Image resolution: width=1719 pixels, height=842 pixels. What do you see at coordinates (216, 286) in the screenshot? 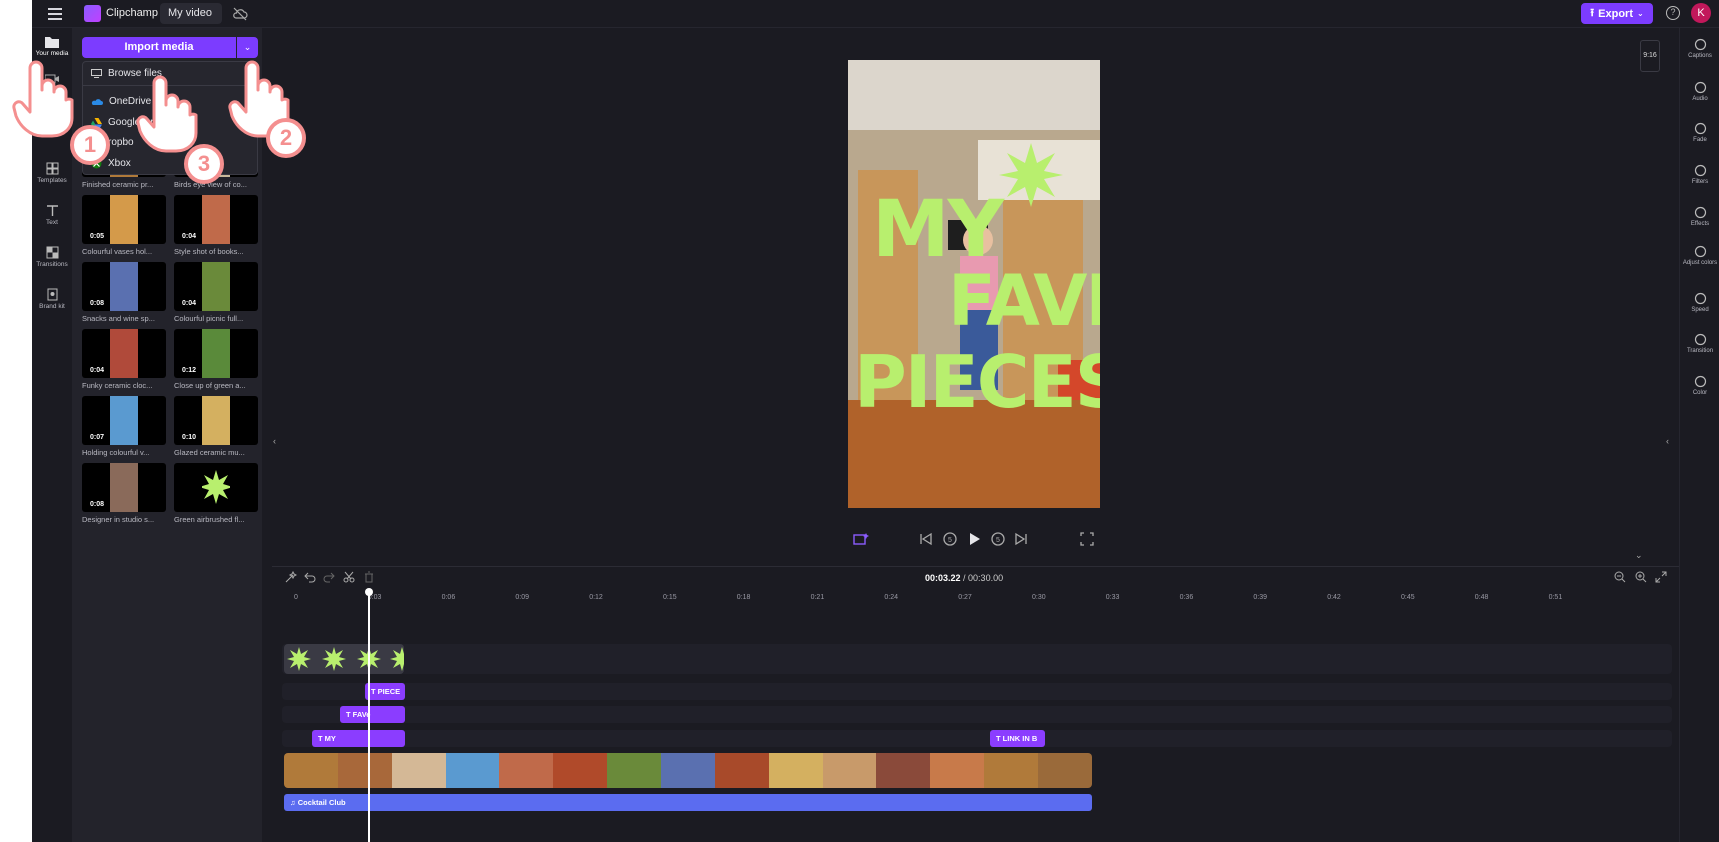
I see `thumbnail-picture` at bounding box center [216, 286].